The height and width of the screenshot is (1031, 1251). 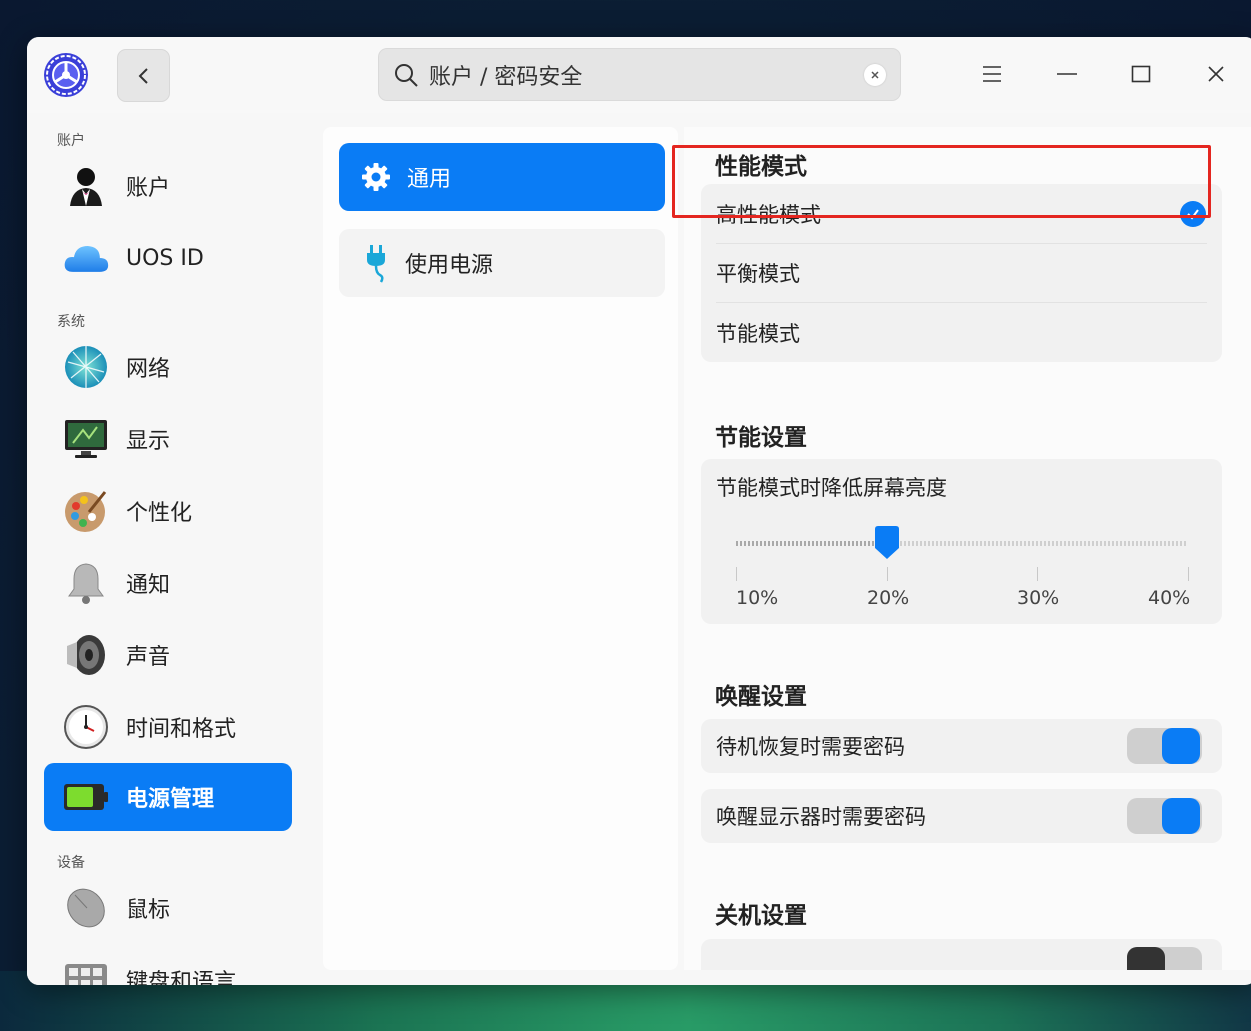 What do you see at coordinates (86, 186) in the screenshot?
I see `user-icon` at bounding box center [86, 186].